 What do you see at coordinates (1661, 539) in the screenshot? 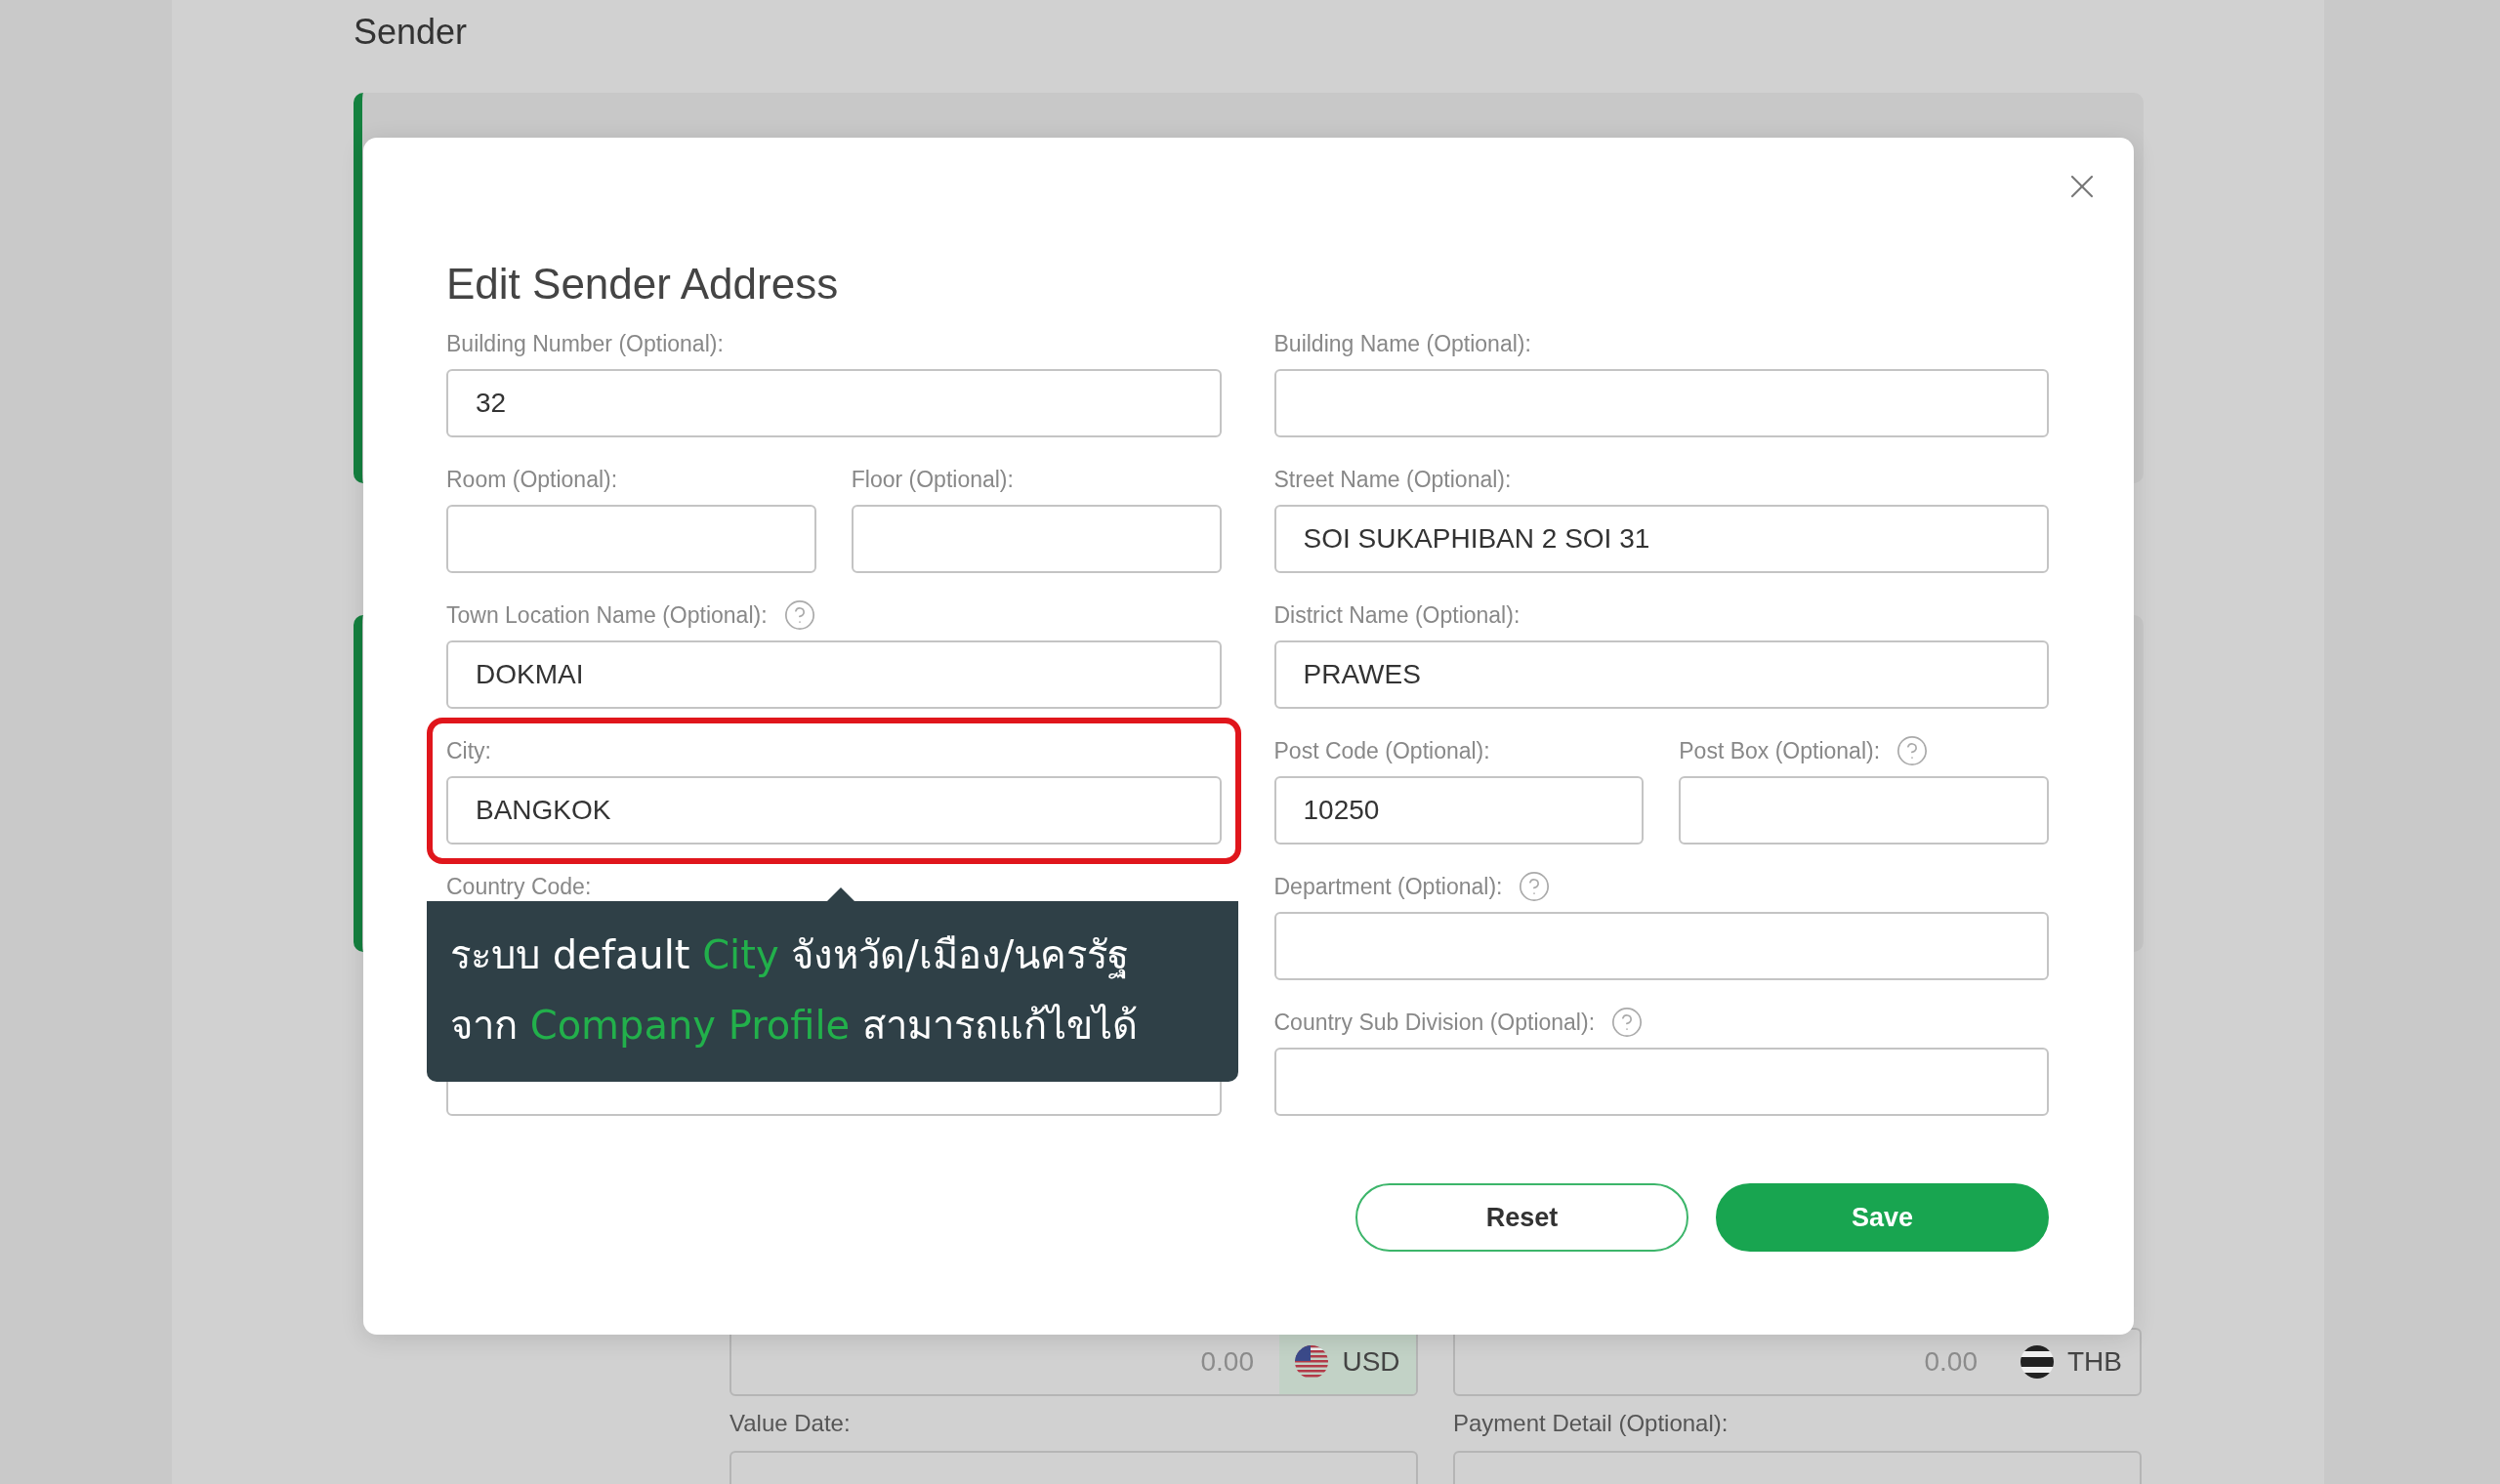
I see `text-field: SOI SUKAPHIBAN 2 SOI 31` at bounding box center [1661, 539].